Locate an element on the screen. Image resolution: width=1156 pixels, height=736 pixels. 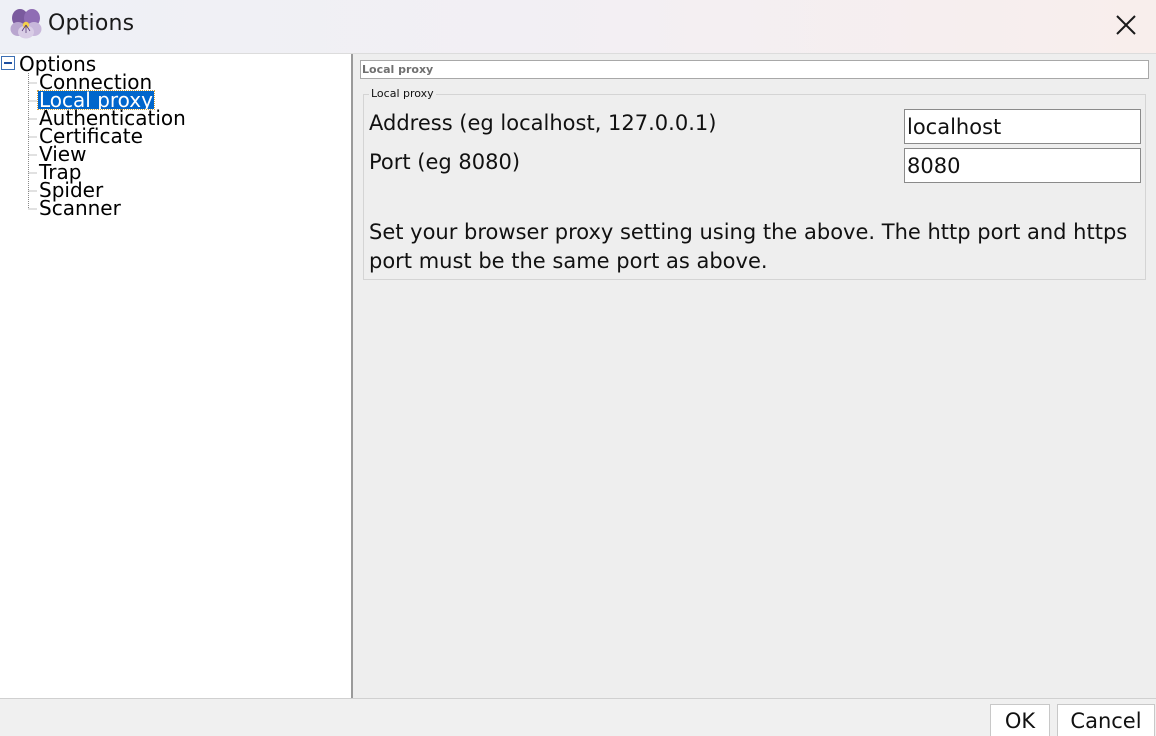
port-label: Port (eg 8080) is located at coordinates (445, 162).